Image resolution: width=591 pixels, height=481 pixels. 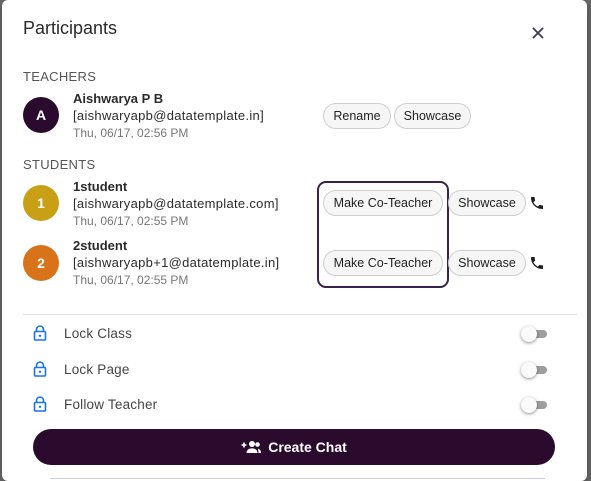 I want to click on follow-teacher-label: Follow Teacher, so click(x=111, y=404).